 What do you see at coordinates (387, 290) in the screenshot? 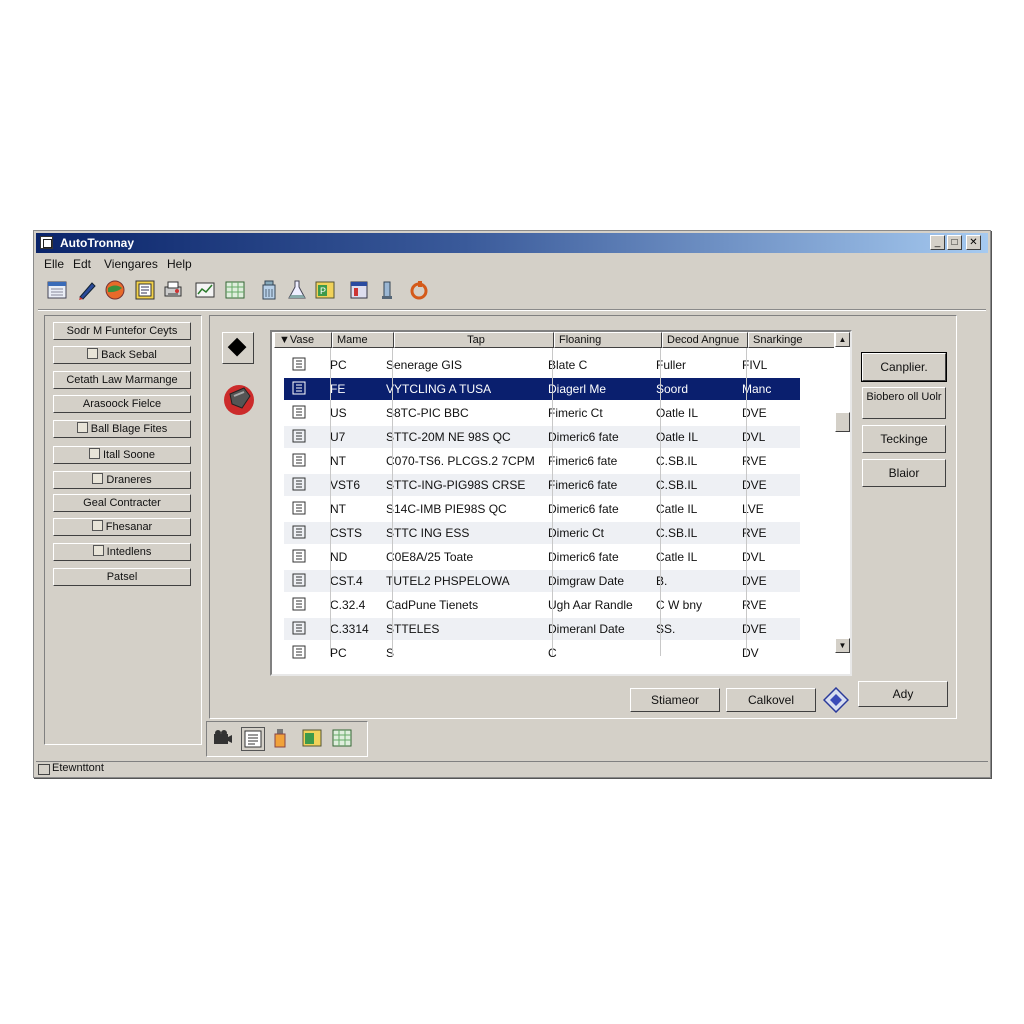
I see `gauge-icon` at bounding box center [387, 290].